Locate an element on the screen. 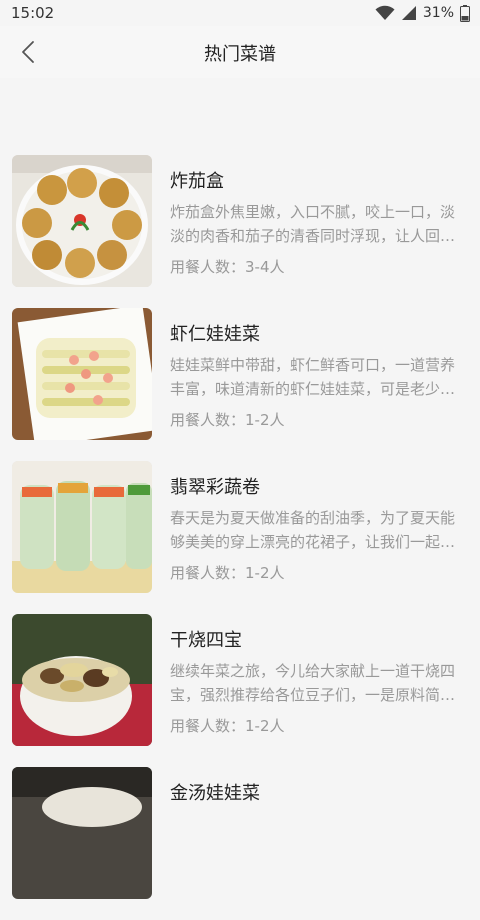 The width and height of the screenshot is (480, 920). page-title: 热门菜谱 is located at coordinates (240, 54).